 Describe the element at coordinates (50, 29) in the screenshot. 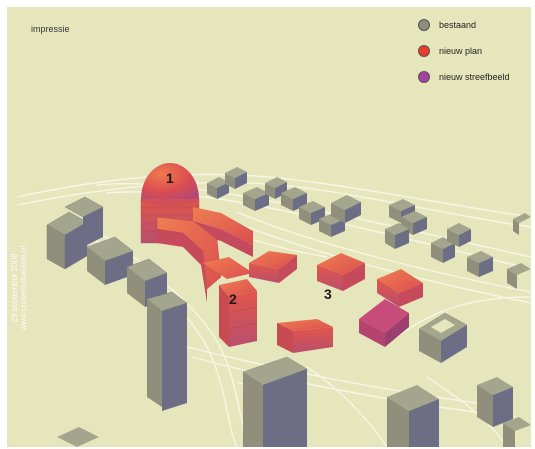

I see `page-title: impressie` at that location.